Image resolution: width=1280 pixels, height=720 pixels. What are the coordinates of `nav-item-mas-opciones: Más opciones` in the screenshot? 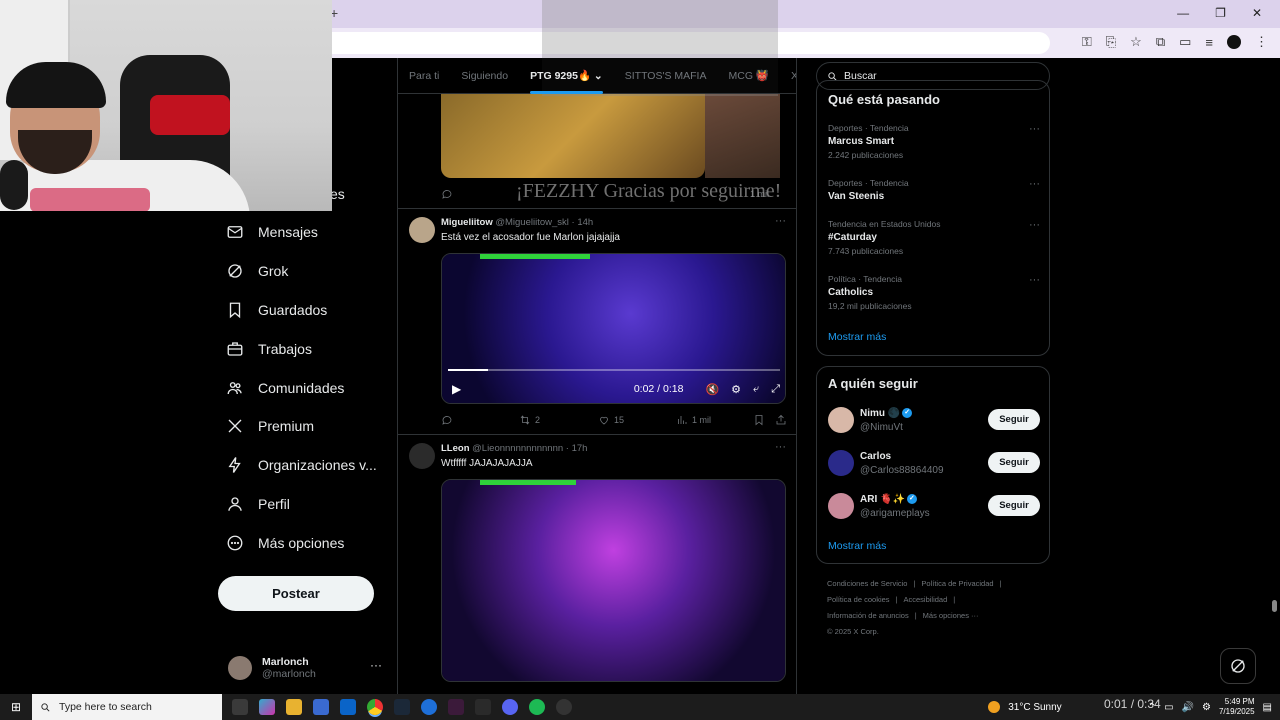 It's located at (285, 543).